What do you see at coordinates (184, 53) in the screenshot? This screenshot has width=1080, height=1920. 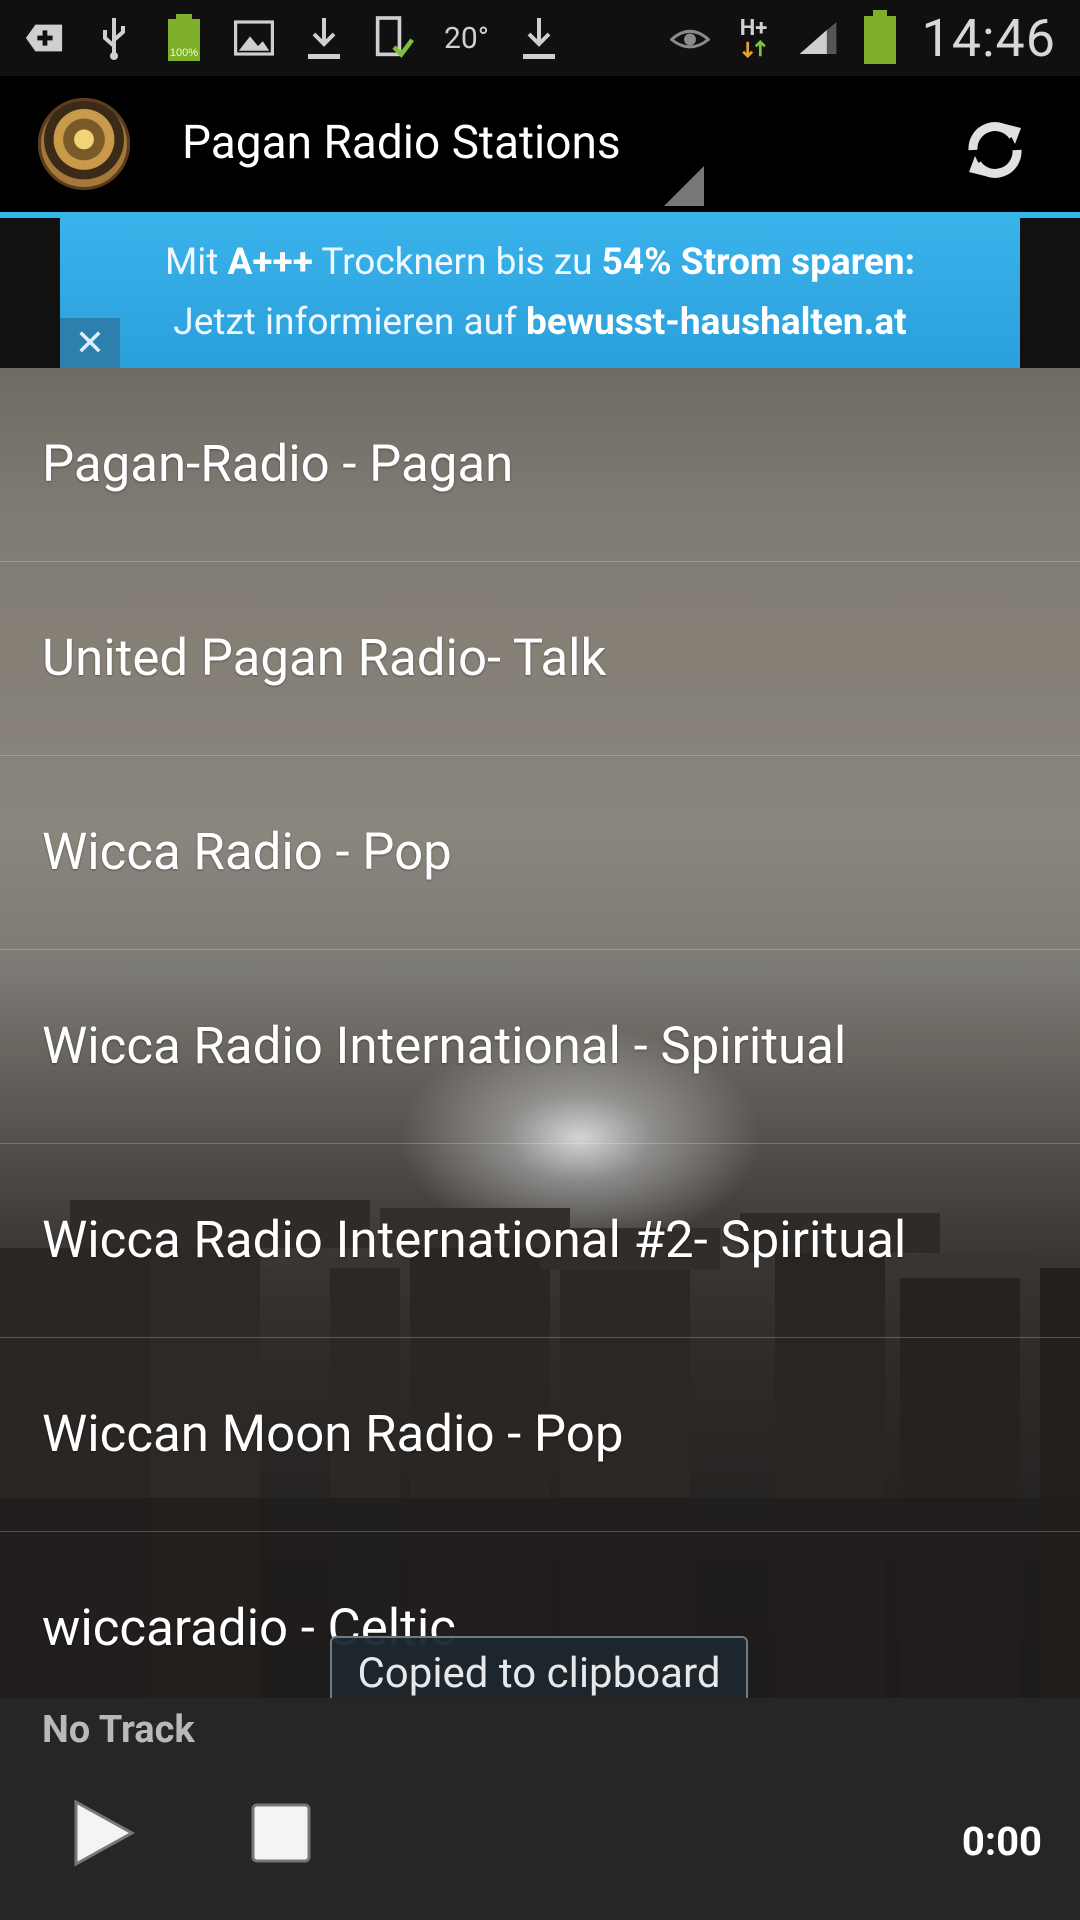 I see `svg-text: 100%` at bounding box center [184, 53].